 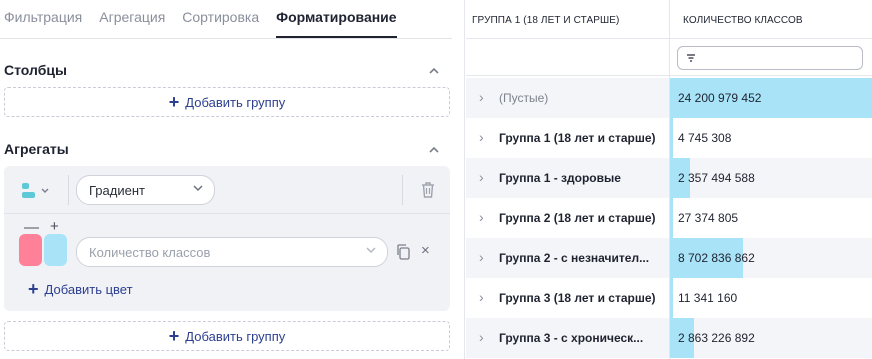 What do you see at coordinates (402, 190) in the screenshot?
I see `header-divider-right` at bounding box center [402, 190].